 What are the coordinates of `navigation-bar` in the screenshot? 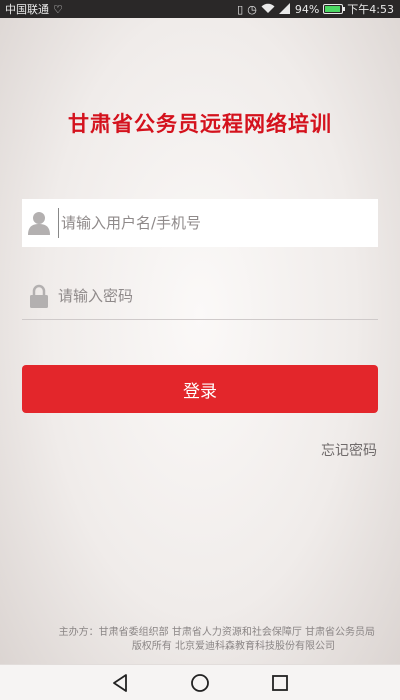 It's located at (200, 682).